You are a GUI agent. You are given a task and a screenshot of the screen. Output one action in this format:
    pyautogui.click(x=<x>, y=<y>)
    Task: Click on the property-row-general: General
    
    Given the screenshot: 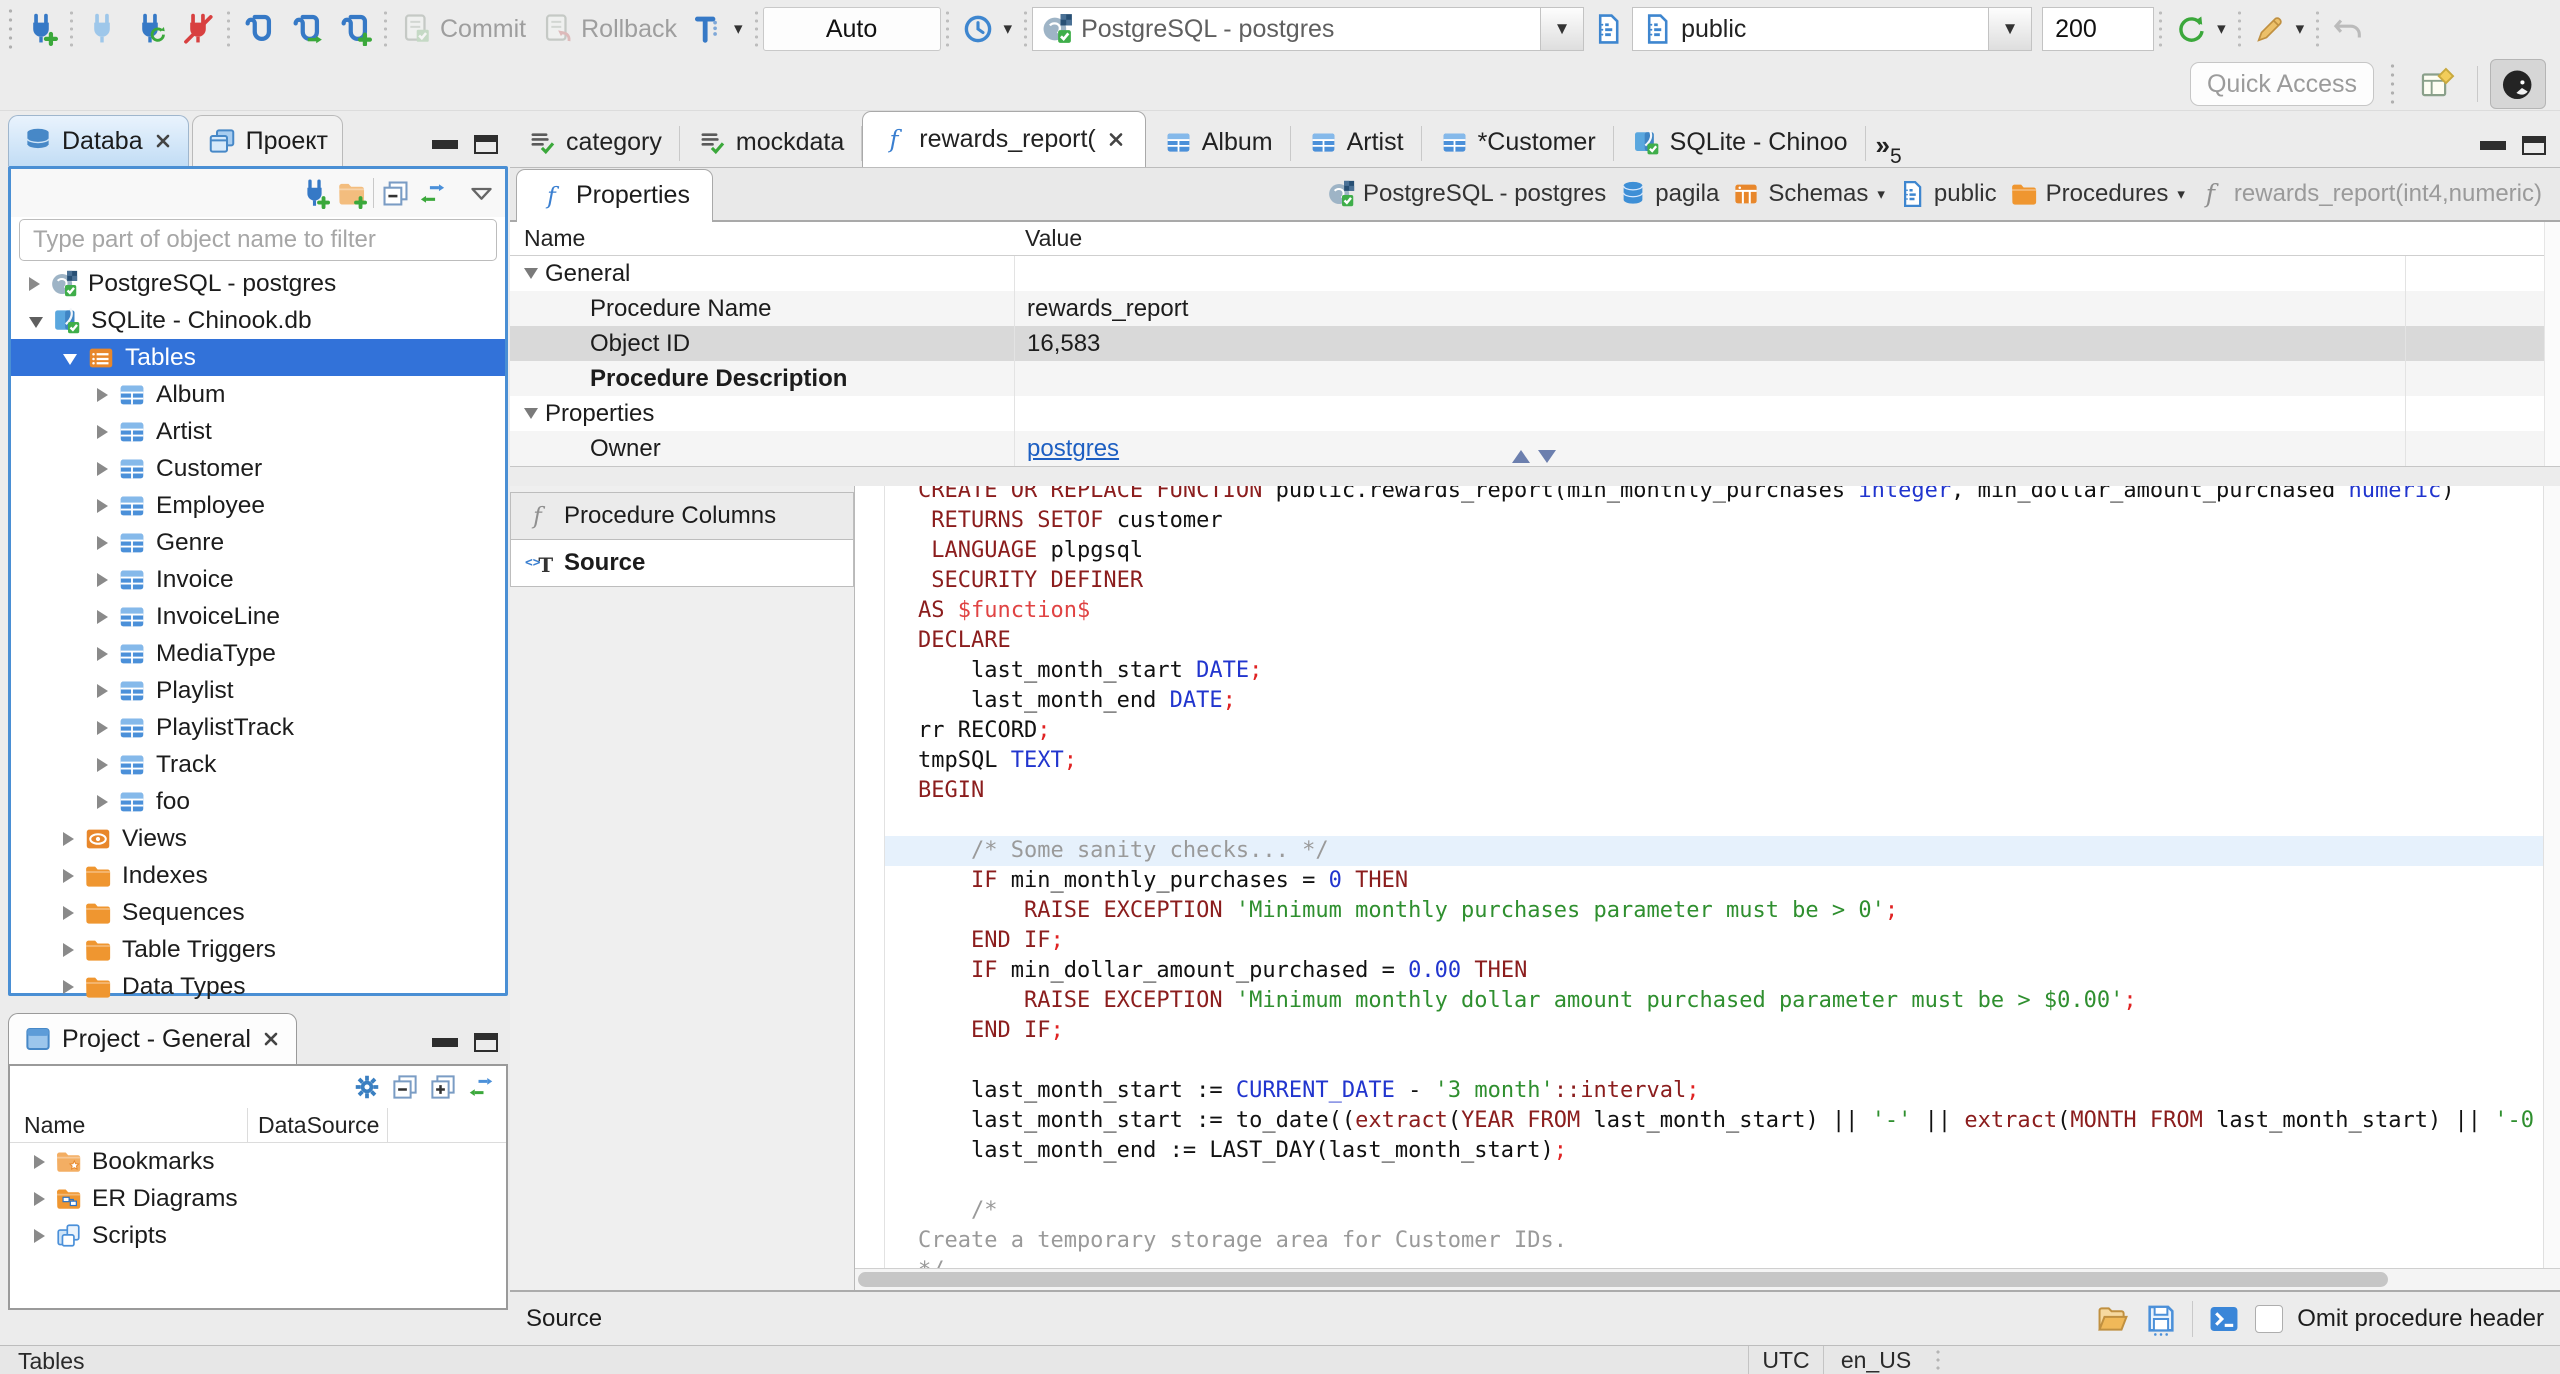 What is the action you would take?
    pyautogui.click(x=1535, y=273)
    